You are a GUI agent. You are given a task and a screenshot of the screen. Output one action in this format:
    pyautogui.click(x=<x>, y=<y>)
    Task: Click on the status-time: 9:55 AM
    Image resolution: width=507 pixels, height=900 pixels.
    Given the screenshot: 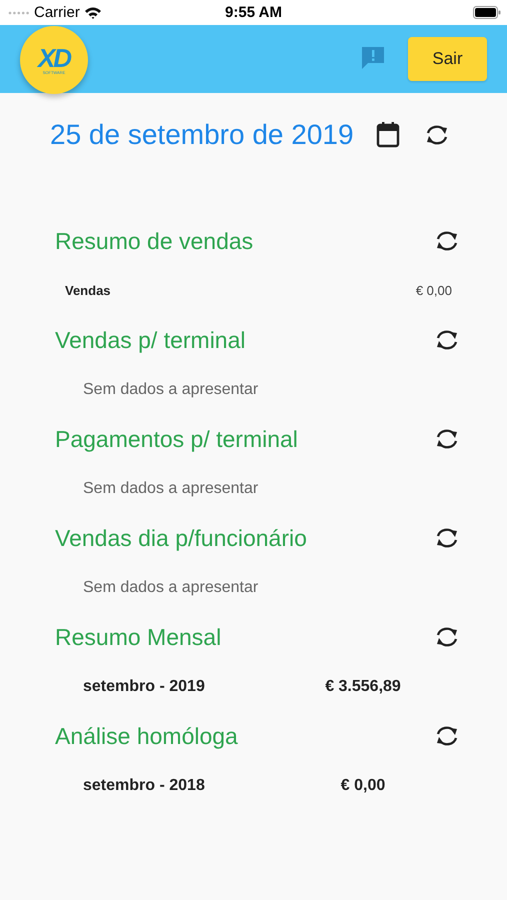 What is the action you would take?
    pyautogui.click(x=253, y=12)
    